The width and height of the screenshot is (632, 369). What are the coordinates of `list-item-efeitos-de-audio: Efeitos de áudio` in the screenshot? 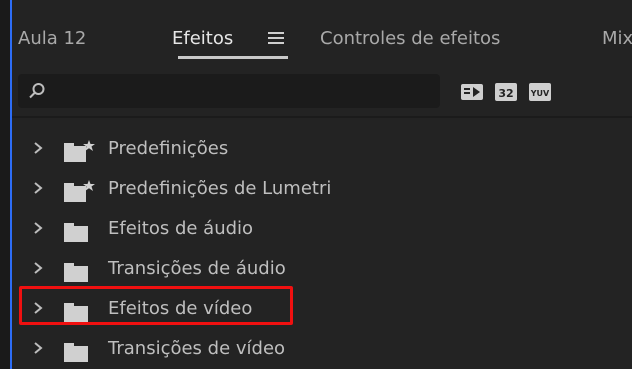 It's located at (322, 228).